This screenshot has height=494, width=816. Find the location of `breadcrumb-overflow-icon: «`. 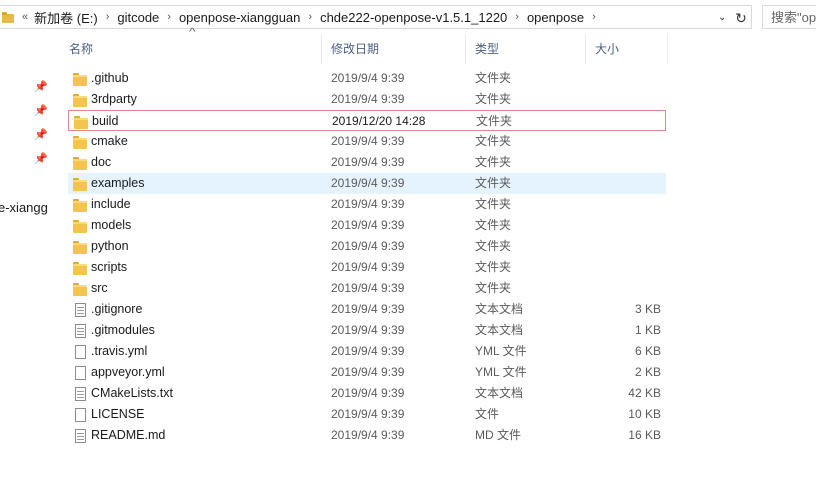

breadcrumb-overflow-icon: « is located at coordinates (25, 17).